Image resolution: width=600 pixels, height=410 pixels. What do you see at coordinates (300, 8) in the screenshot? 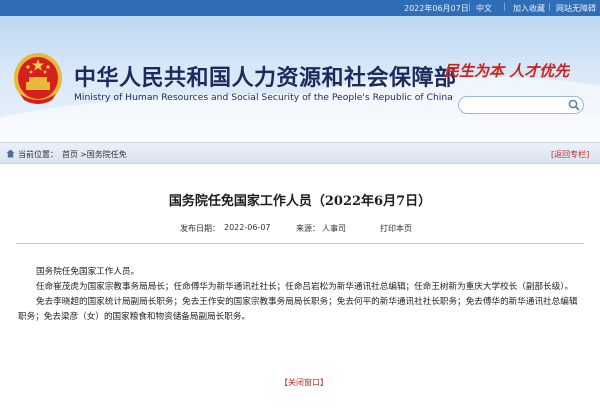
I see `top-bar: 2022年06月07日 | 中文 | 加入收藏 | 网站无障碍` at bounding box center [300, 8].